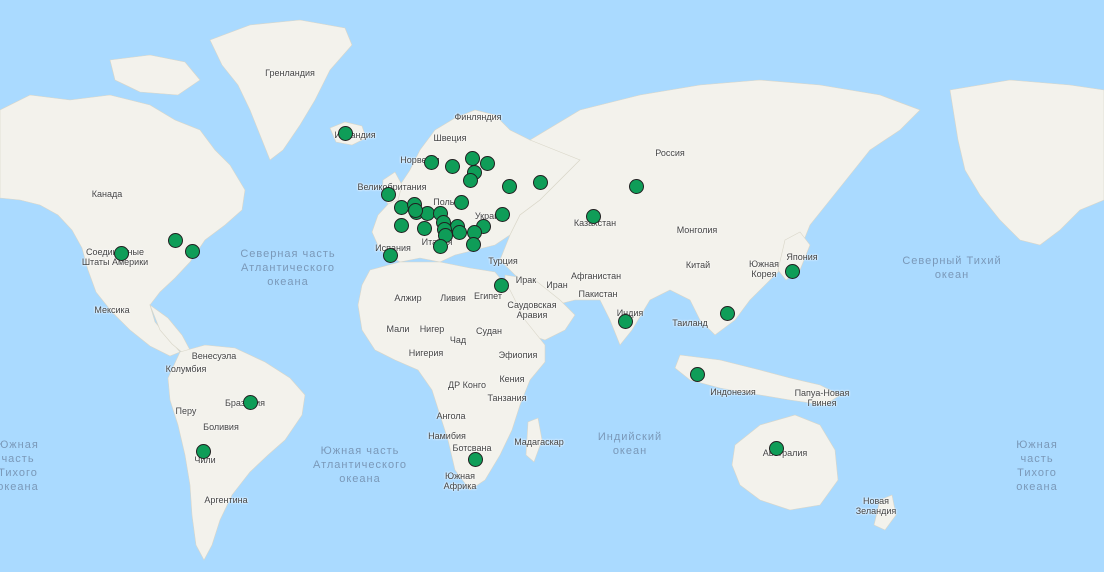  I want to click on marker-usa-east, so click(192, 251).